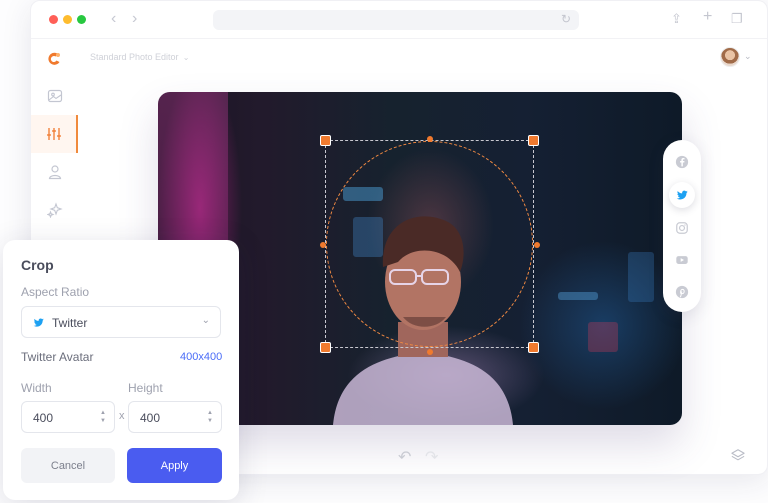 The image size is (768, 503). Describe the element at coordinates (201, 357) in the screenshot. I see `preset-size: 400x400` at that location.